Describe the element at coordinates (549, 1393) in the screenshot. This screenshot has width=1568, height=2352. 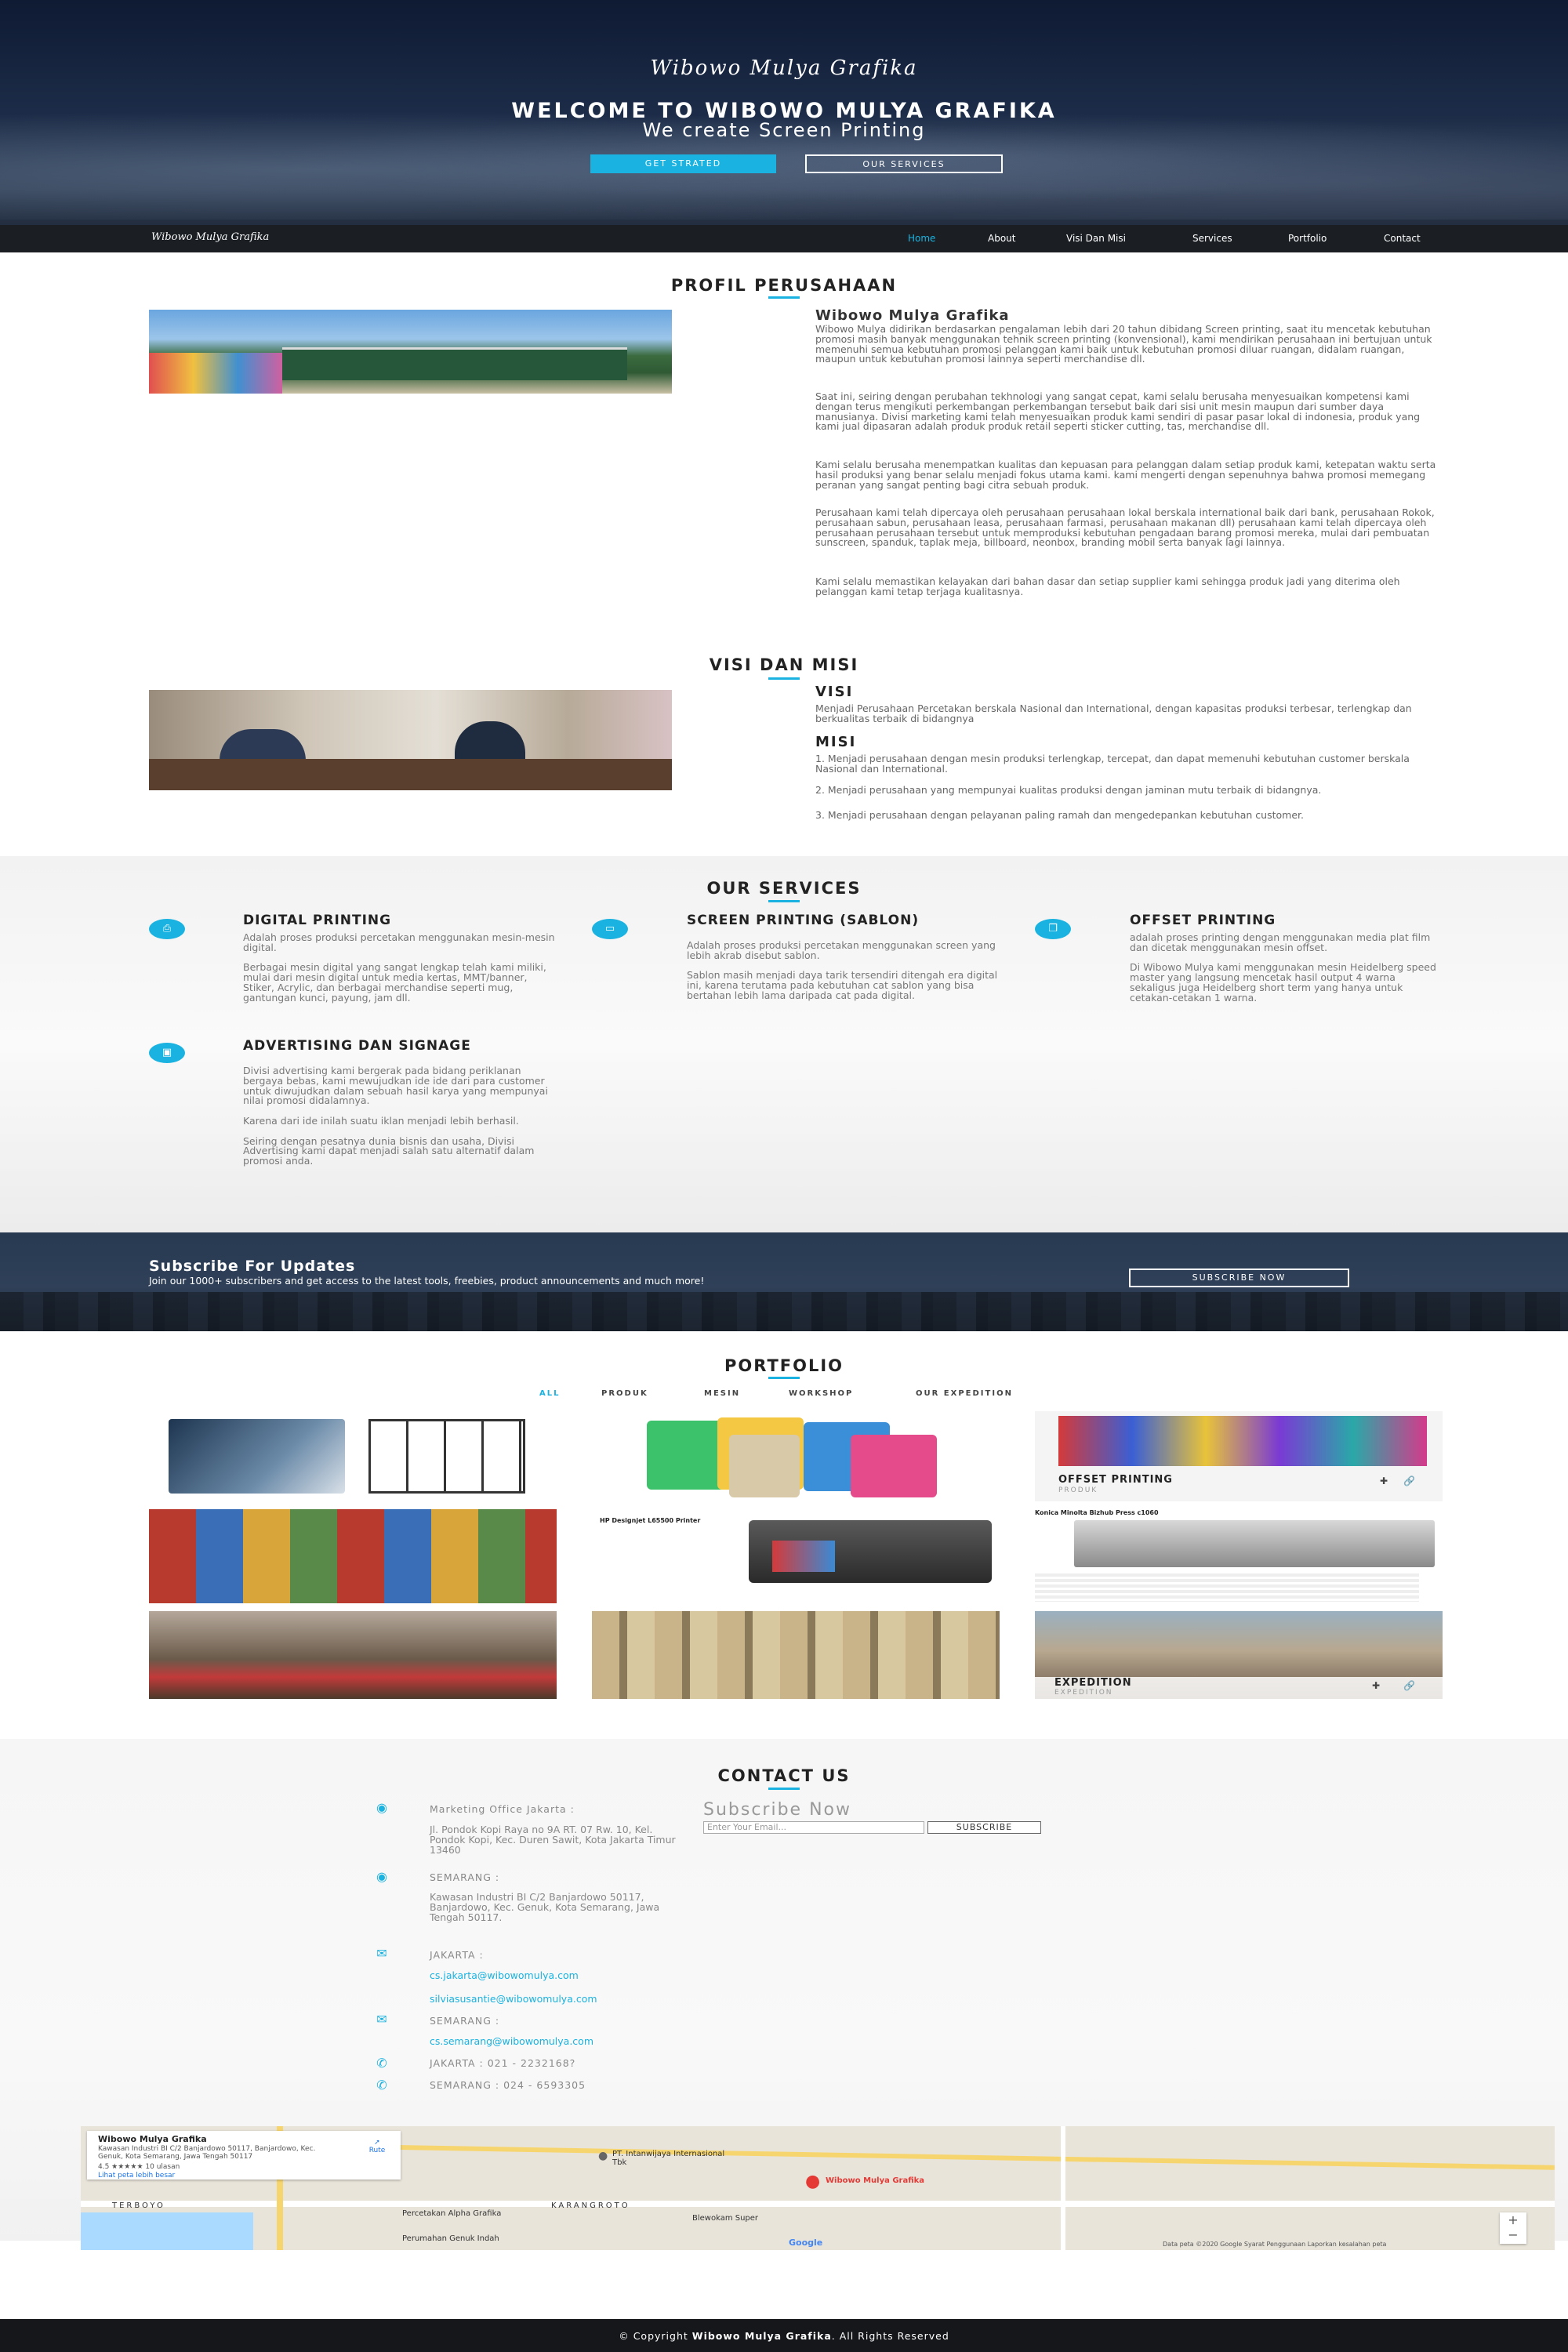
I see `filter-all: ALL` at that location.